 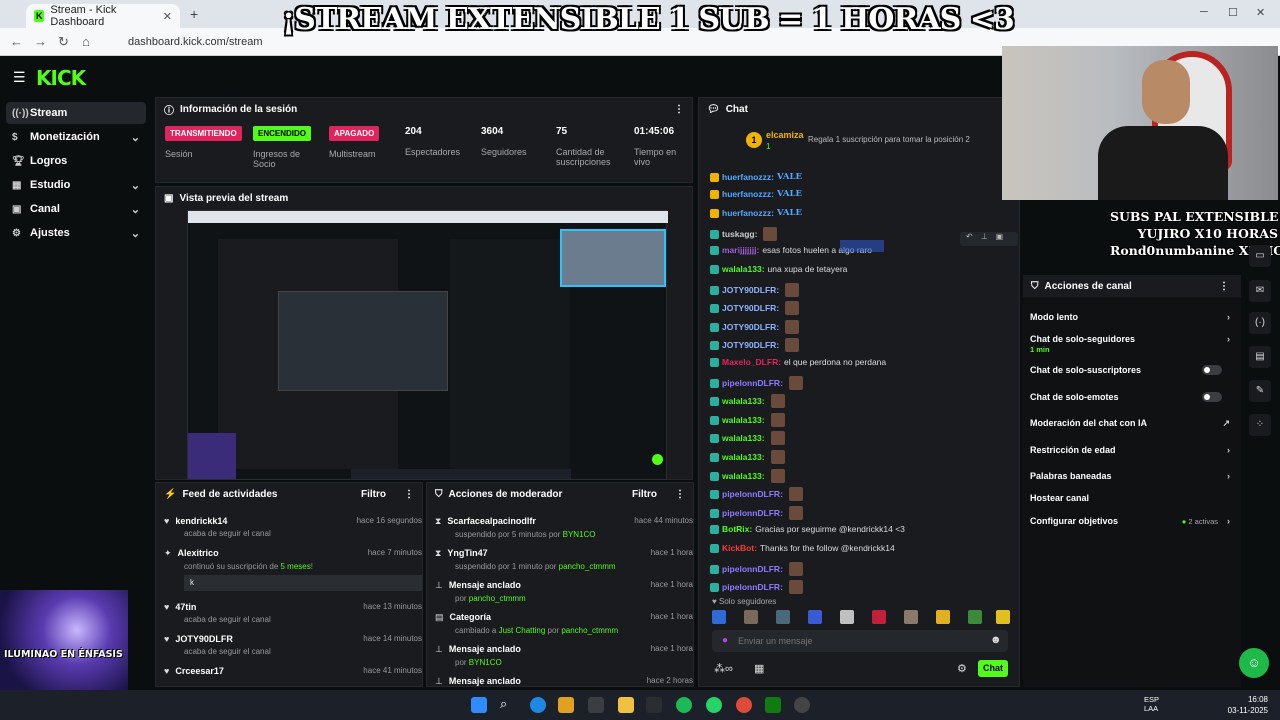 What do you see at coordinates (802, 705) in the screenshot?
I see `chrome-profile-icon` at bounding box center [802, 705].